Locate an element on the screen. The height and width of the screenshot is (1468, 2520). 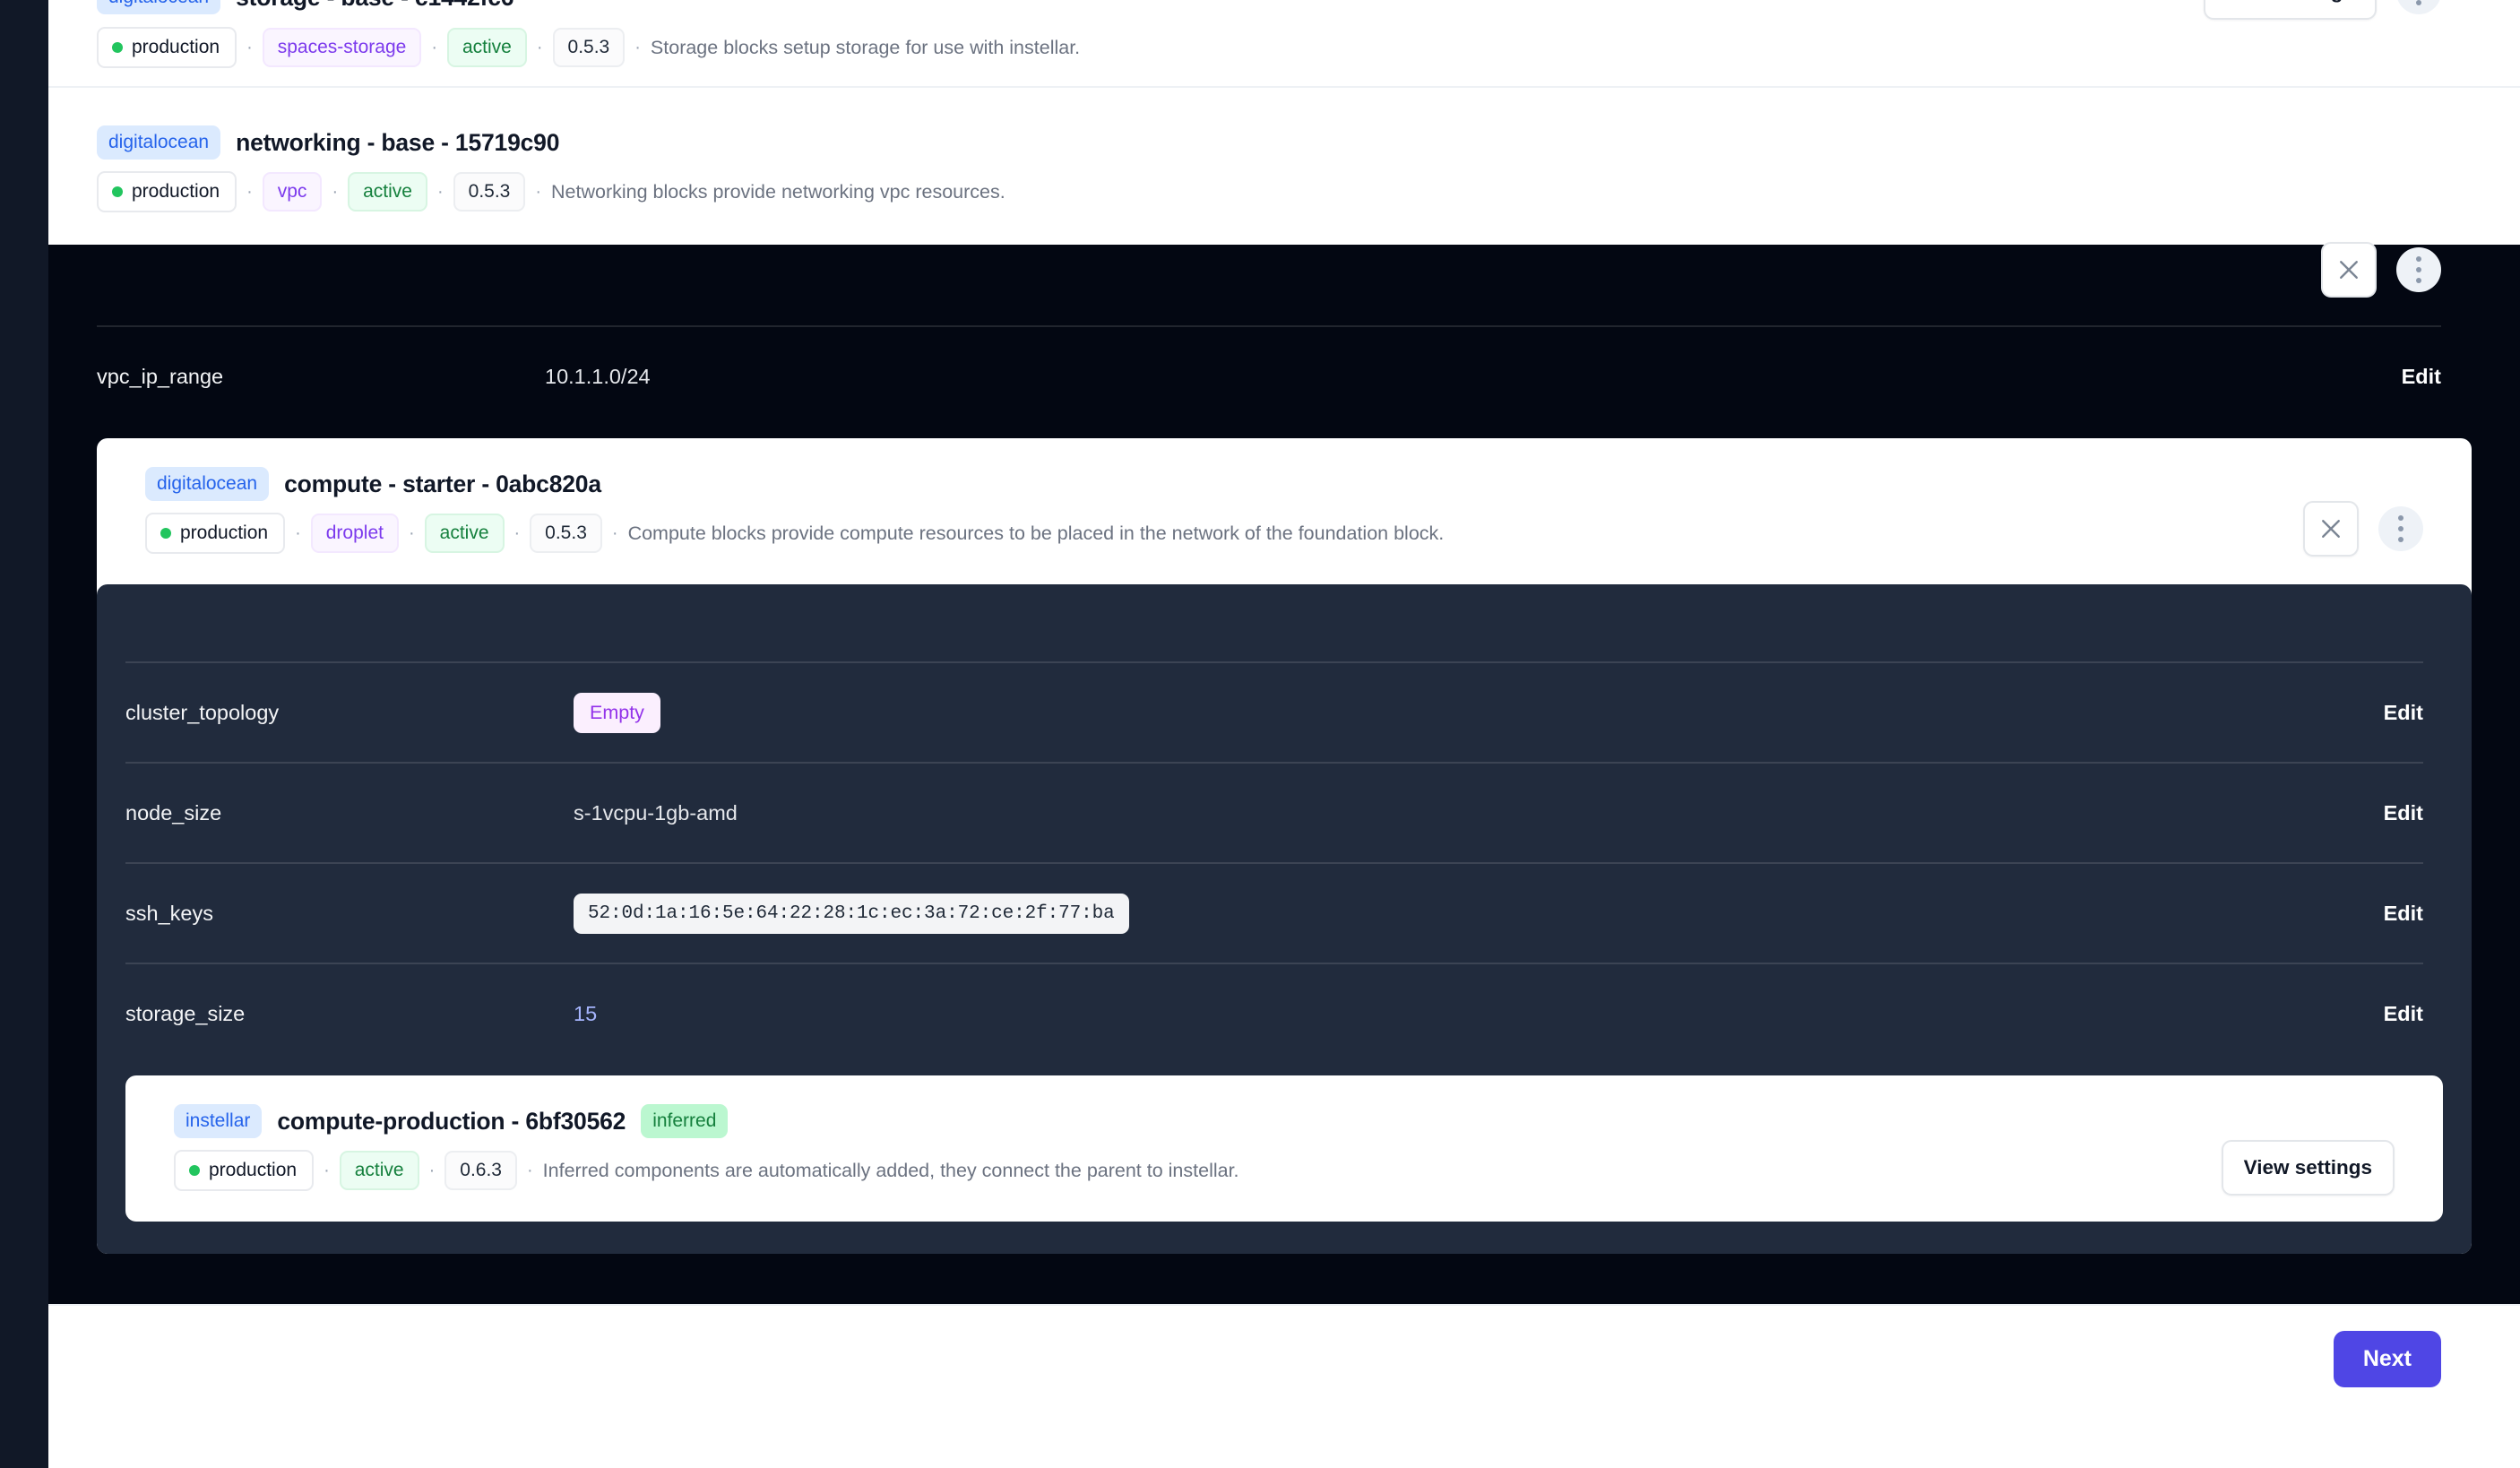
next-button: Next is located at coordinates (2387, 1358).